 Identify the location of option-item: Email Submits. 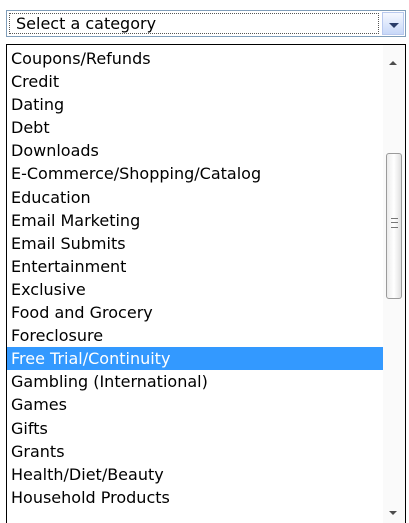
(195, 243).